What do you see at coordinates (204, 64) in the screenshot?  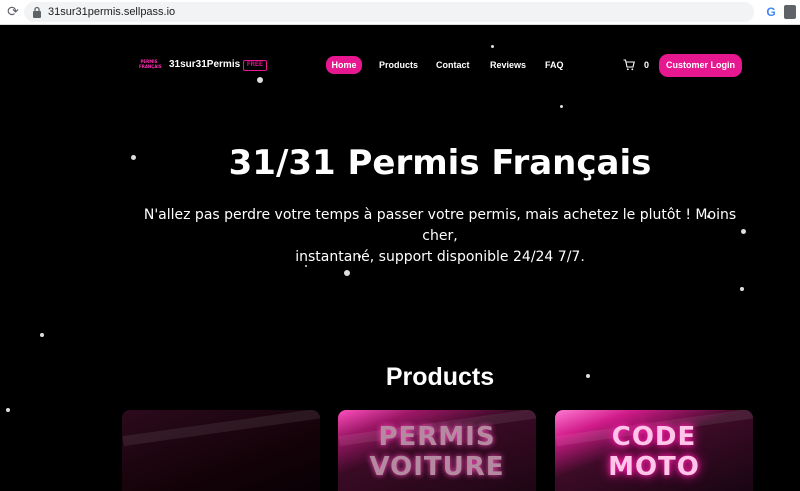 I see `site-name: 31sur31Permis` at bounding box center [204, 64].